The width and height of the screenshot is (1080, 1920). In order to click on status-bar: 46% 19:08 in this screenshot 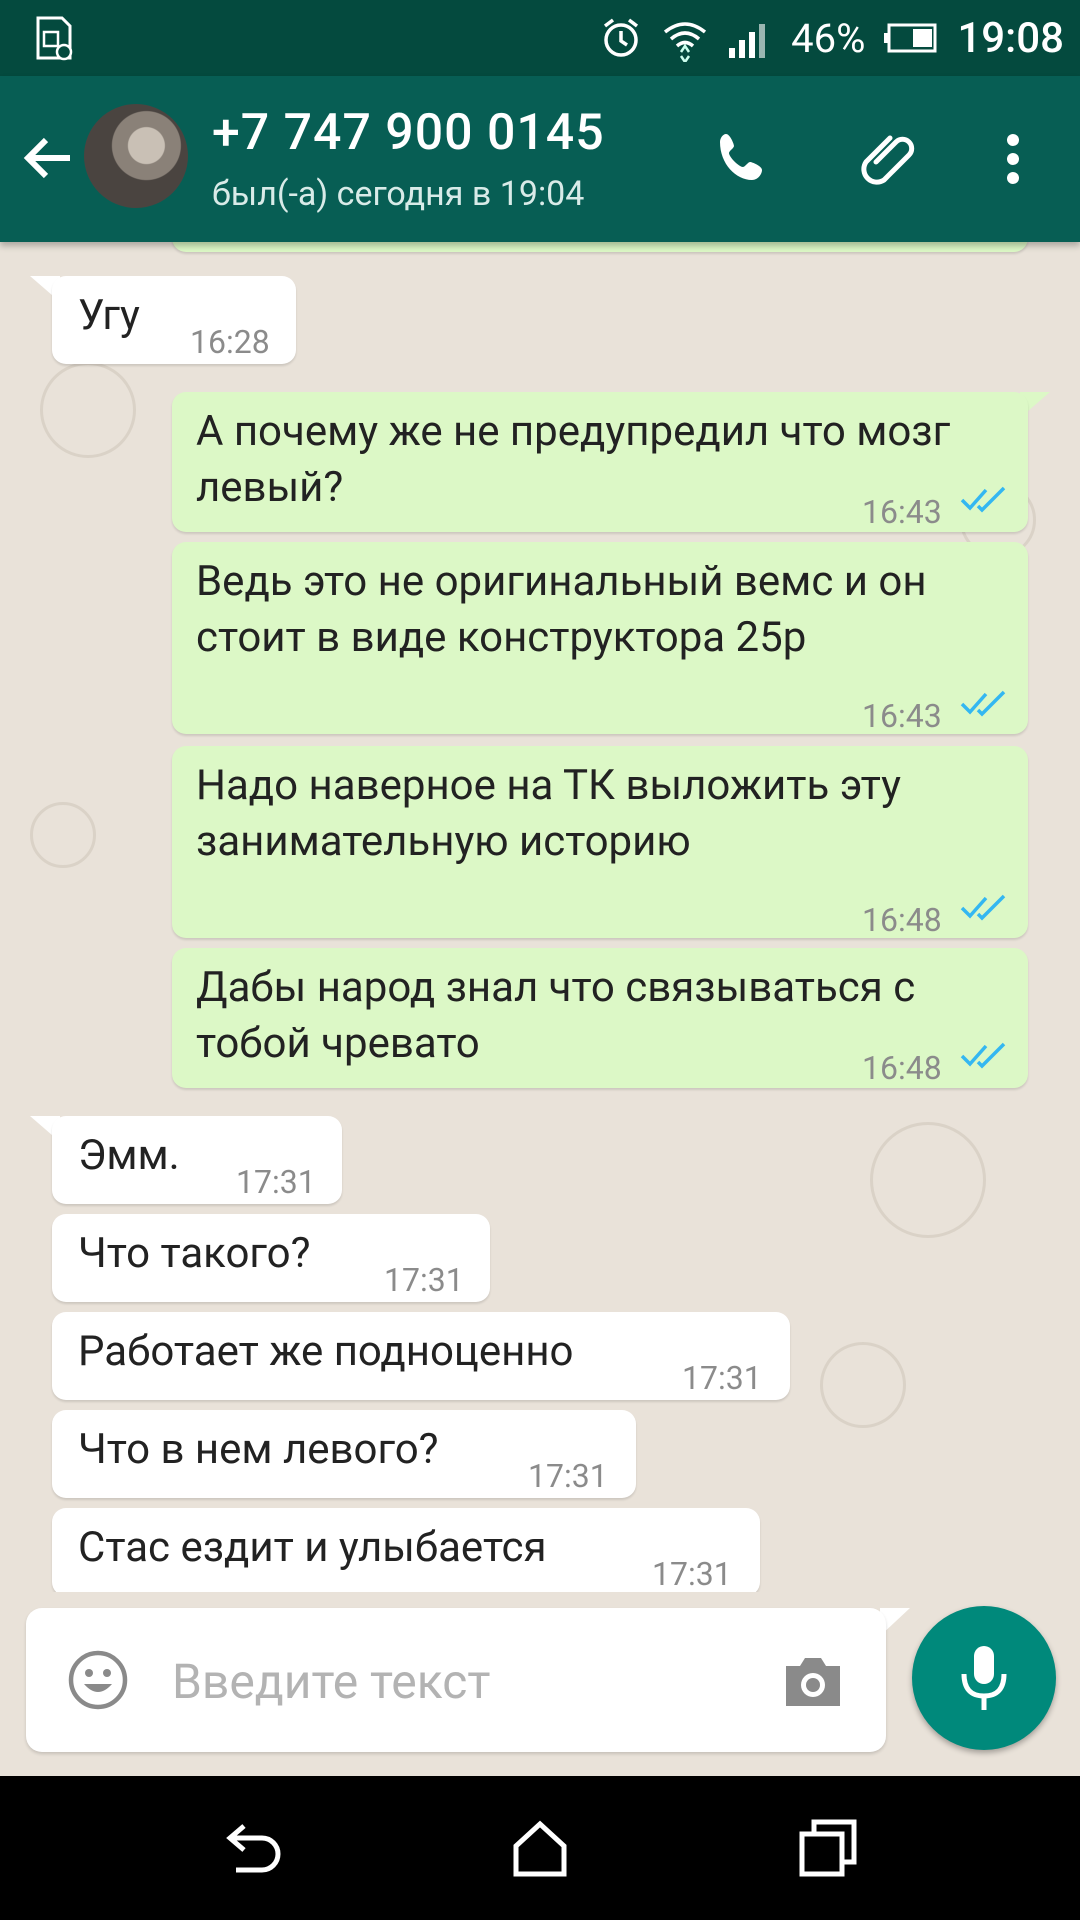, I will do `click(540, 38)`.